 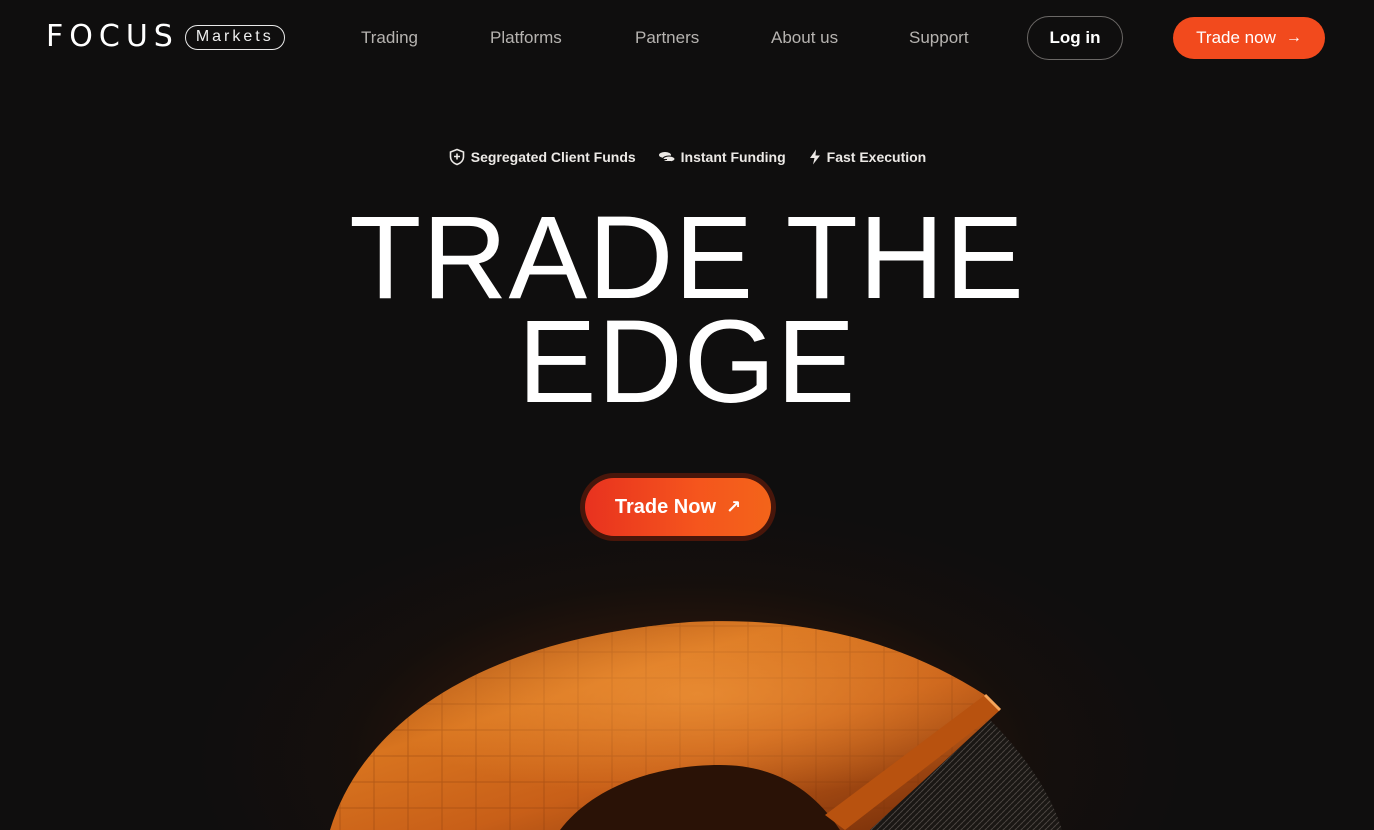 What do you see at coordinates (1236, 37) in the screenshot?
I see `trade-now-nav-label: Trade now` at bounding box center [1236, 37].